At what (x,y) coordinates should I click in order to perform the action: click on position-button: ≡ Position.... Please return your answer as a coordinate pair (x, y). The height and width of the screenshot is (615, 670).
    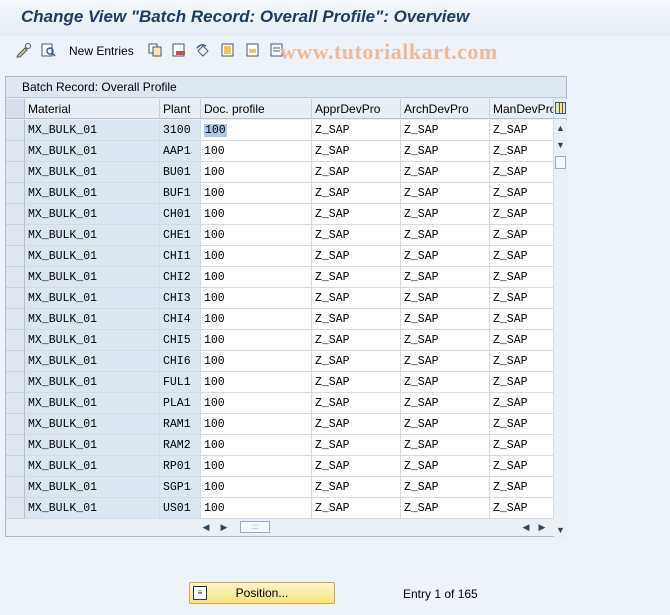
    Looking at the image, I should click on (262, 593).